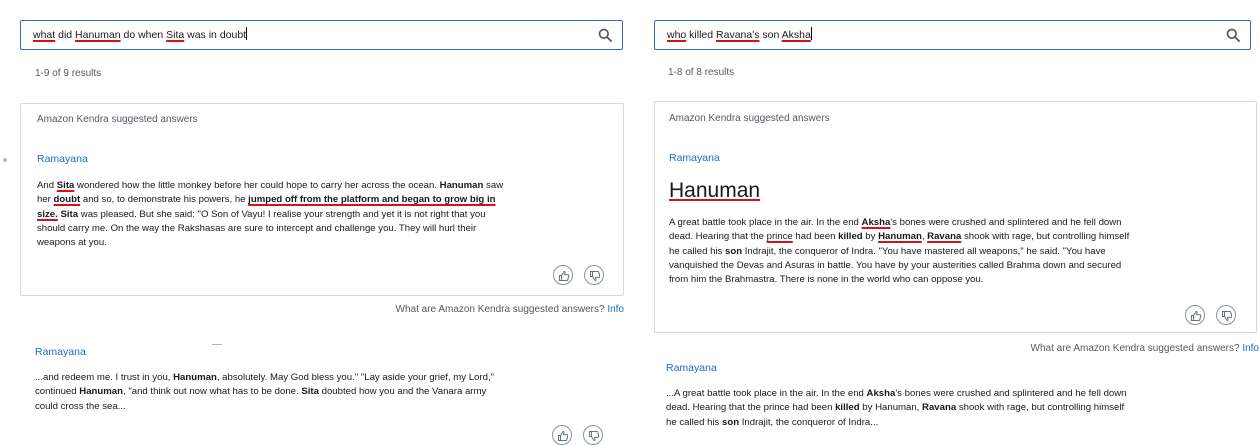 This screenshot has width=1259, height=445. Describe the element at coordinates (694, 422) in the screenshot. I see `excerpt-text: he called his` at that location.